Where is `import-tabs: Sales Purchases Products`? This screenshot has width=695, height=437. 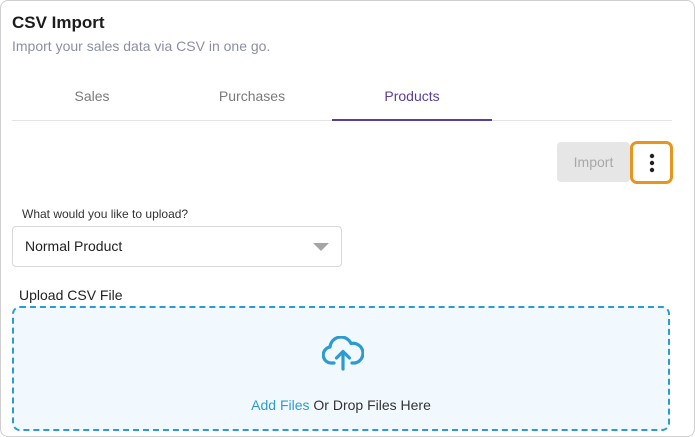
import-tabs: Sales Purchases Products is located at coordinates (342, 101).